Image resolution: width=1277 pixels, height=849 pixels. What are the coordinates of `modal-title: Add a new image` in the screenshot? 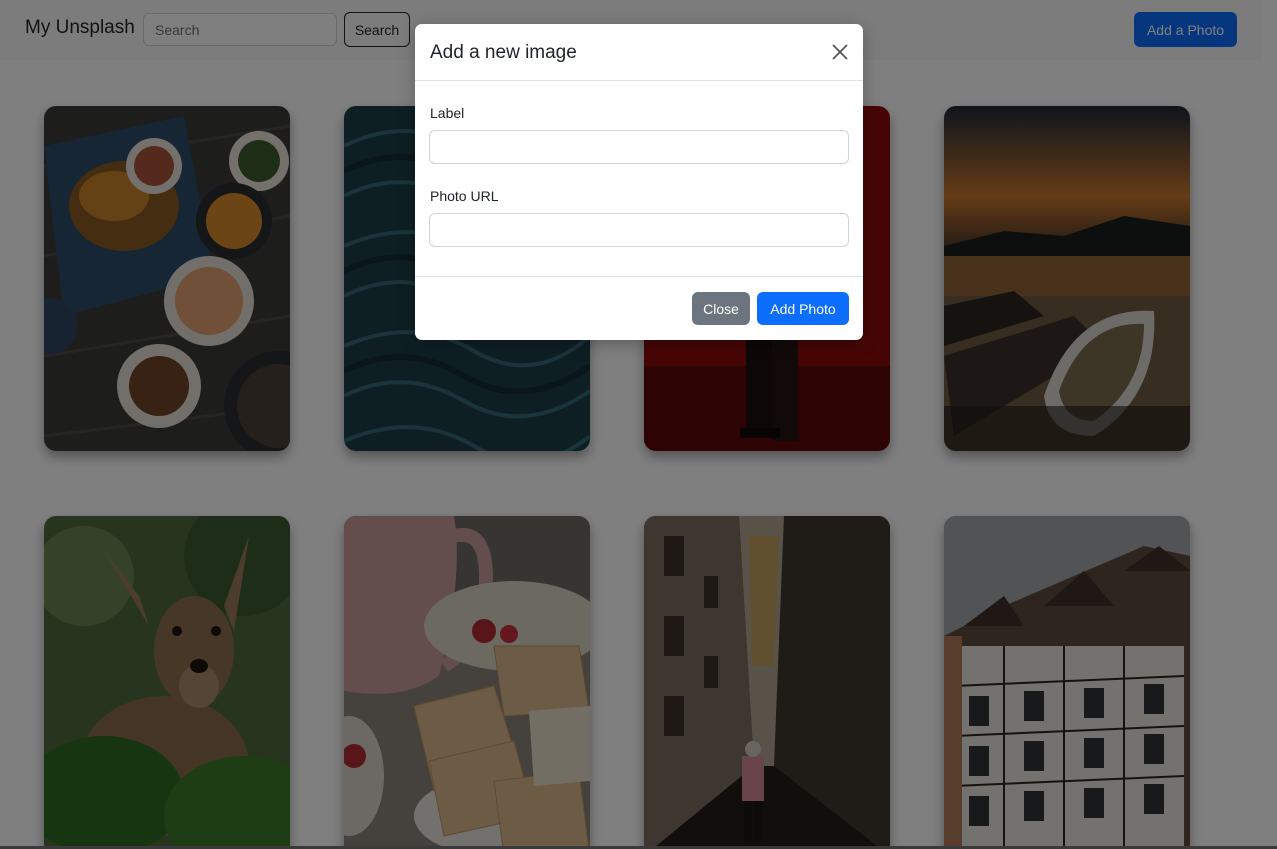 It's located at (503, 52).